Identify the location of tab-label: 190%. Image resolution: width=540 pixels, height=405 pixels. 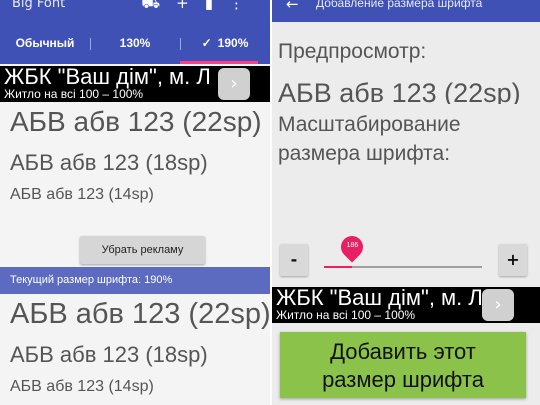
(233, 43).